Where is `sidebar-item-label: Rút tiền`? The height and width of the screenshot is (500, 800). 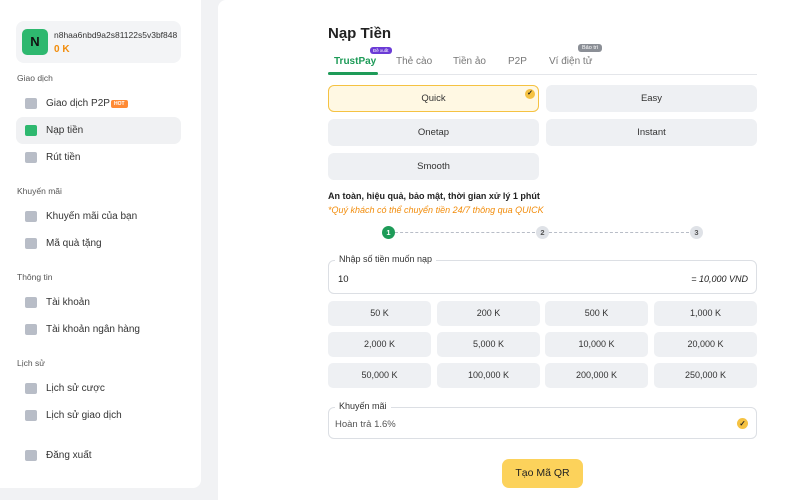
sidebar-item-label: Rút tiền is located at coordinates (63, 157).